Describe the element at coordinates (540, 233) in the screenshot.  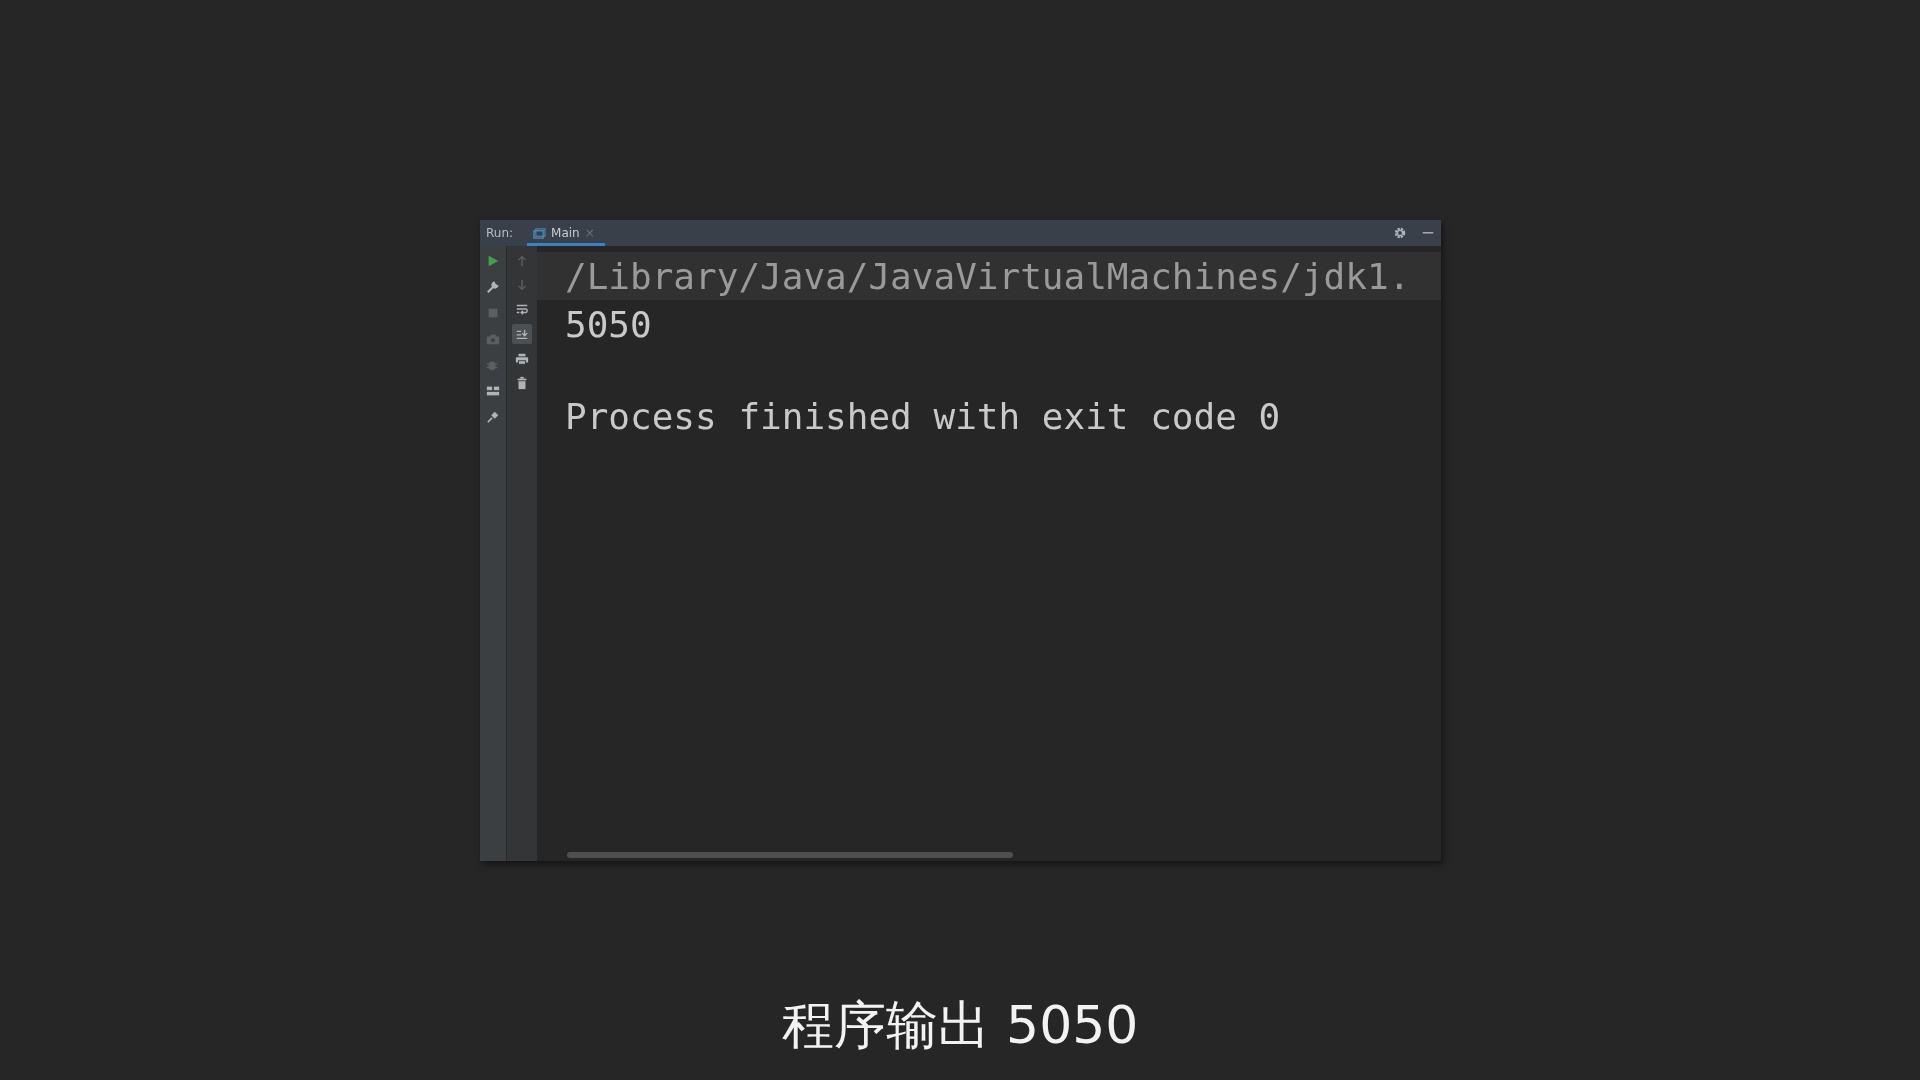
I see `window-icon` at that location.